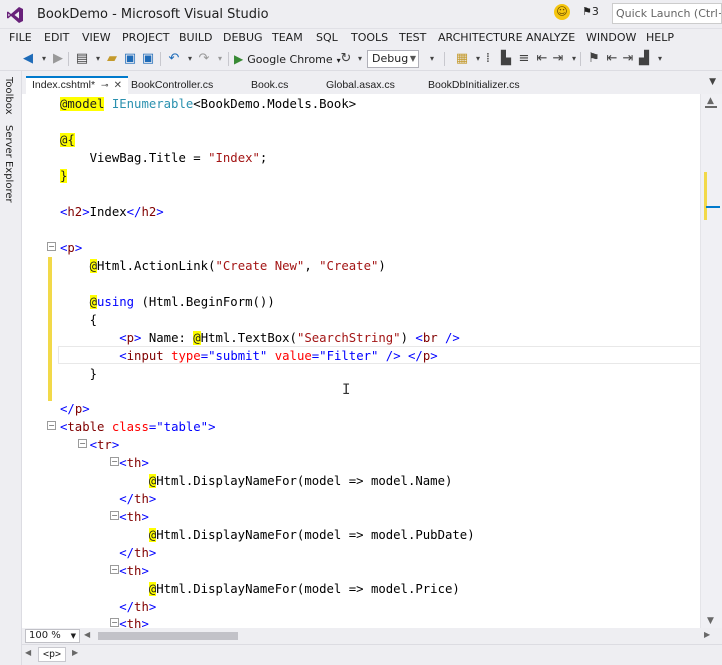 This screenshot has width=722, height=665. What do you see at coordinates (287, 59) in the screenshot?
I see `start-debugging-button: ▶ Google Chrome ▾` at bounding box center [287, 59].